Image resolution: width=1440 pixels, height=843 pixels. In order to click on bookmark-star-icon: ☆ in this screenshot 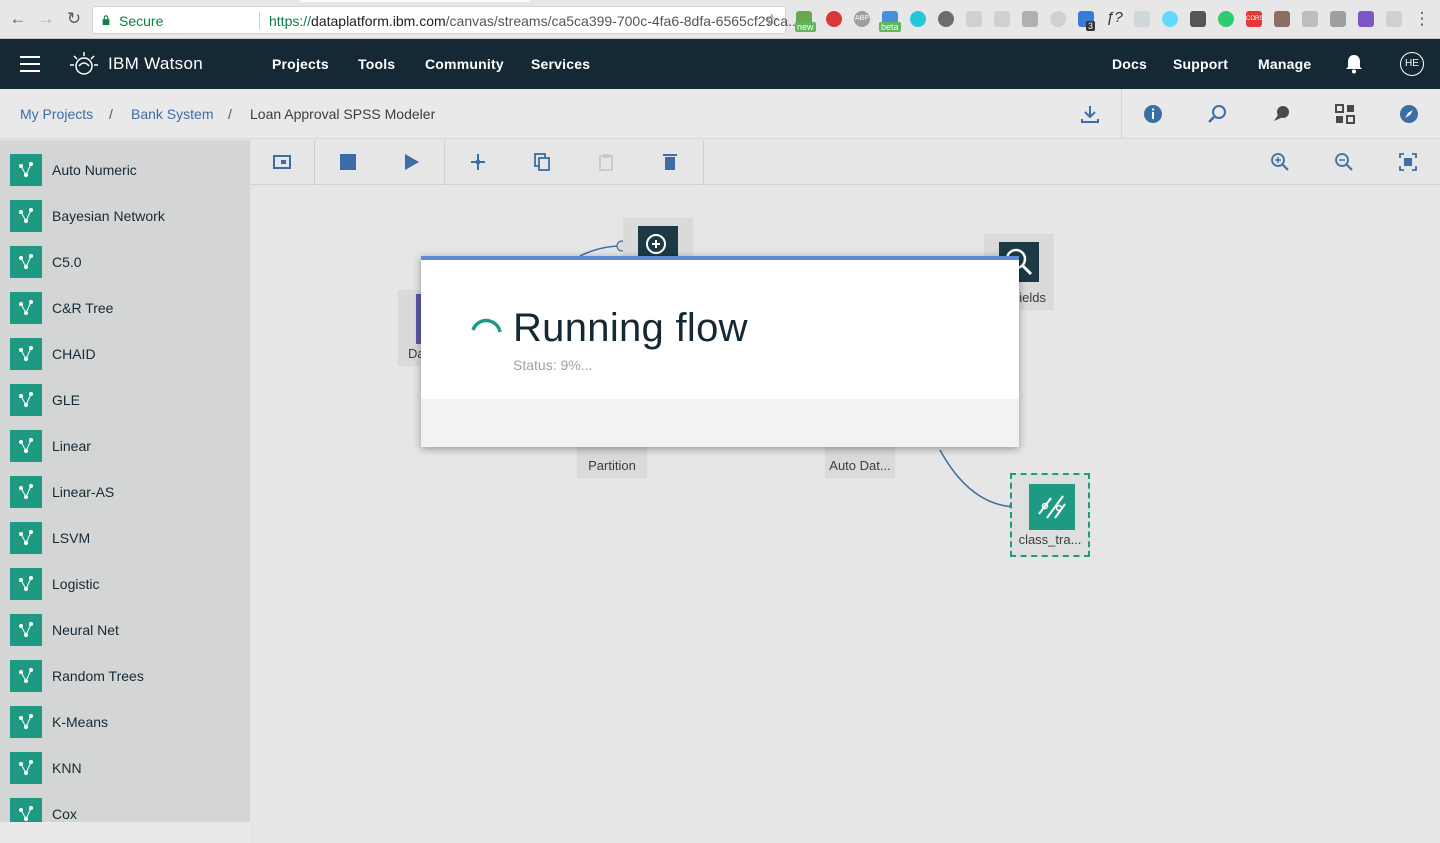, I will do `click(772, 20)`.